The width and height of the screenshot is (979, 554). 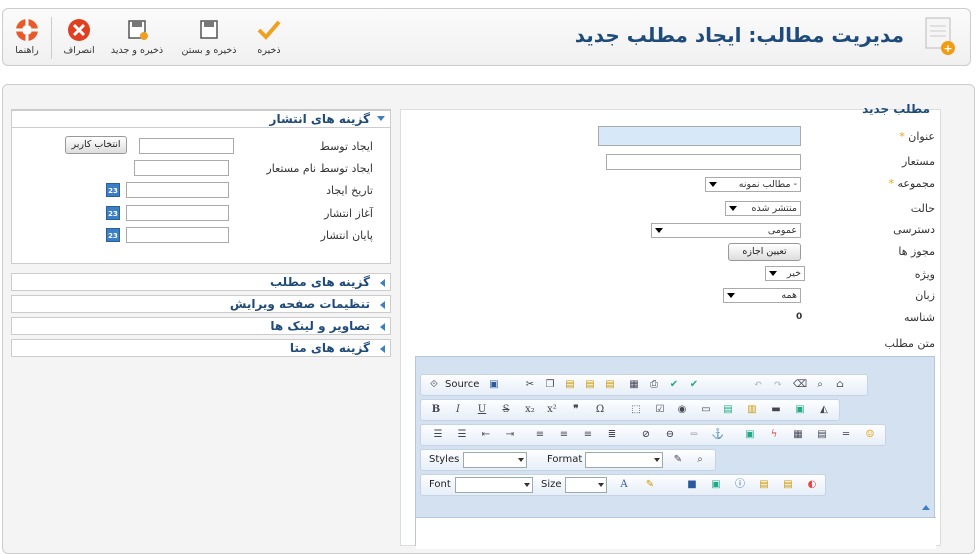 I want to click on numbered-list-icon: ☰, so click(x=438, y=435).